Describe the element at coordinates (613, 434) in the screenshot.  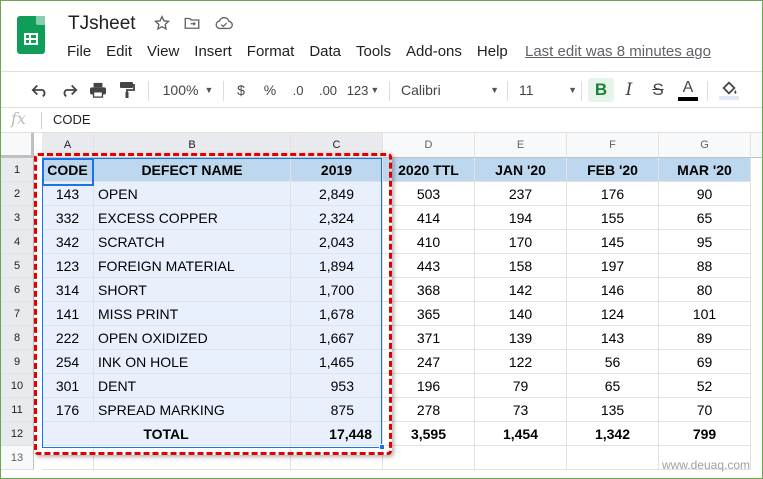
I see `total-cell: 1,342` at that location.